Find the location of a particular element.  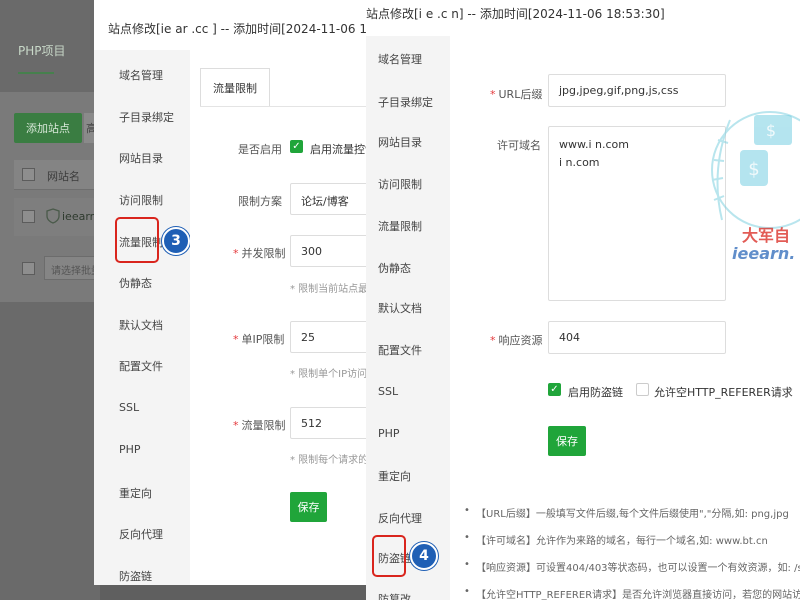

per-ip-hint: * 限制单个IP访问最 is located at coordinates (334, 374).